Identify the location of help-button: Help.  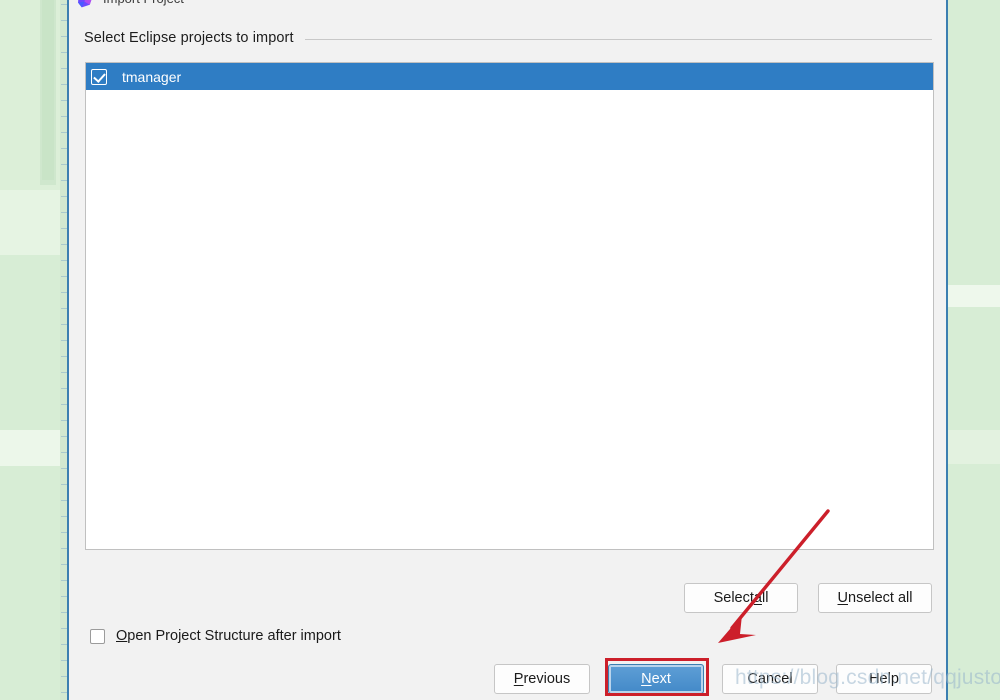
(884, 679).